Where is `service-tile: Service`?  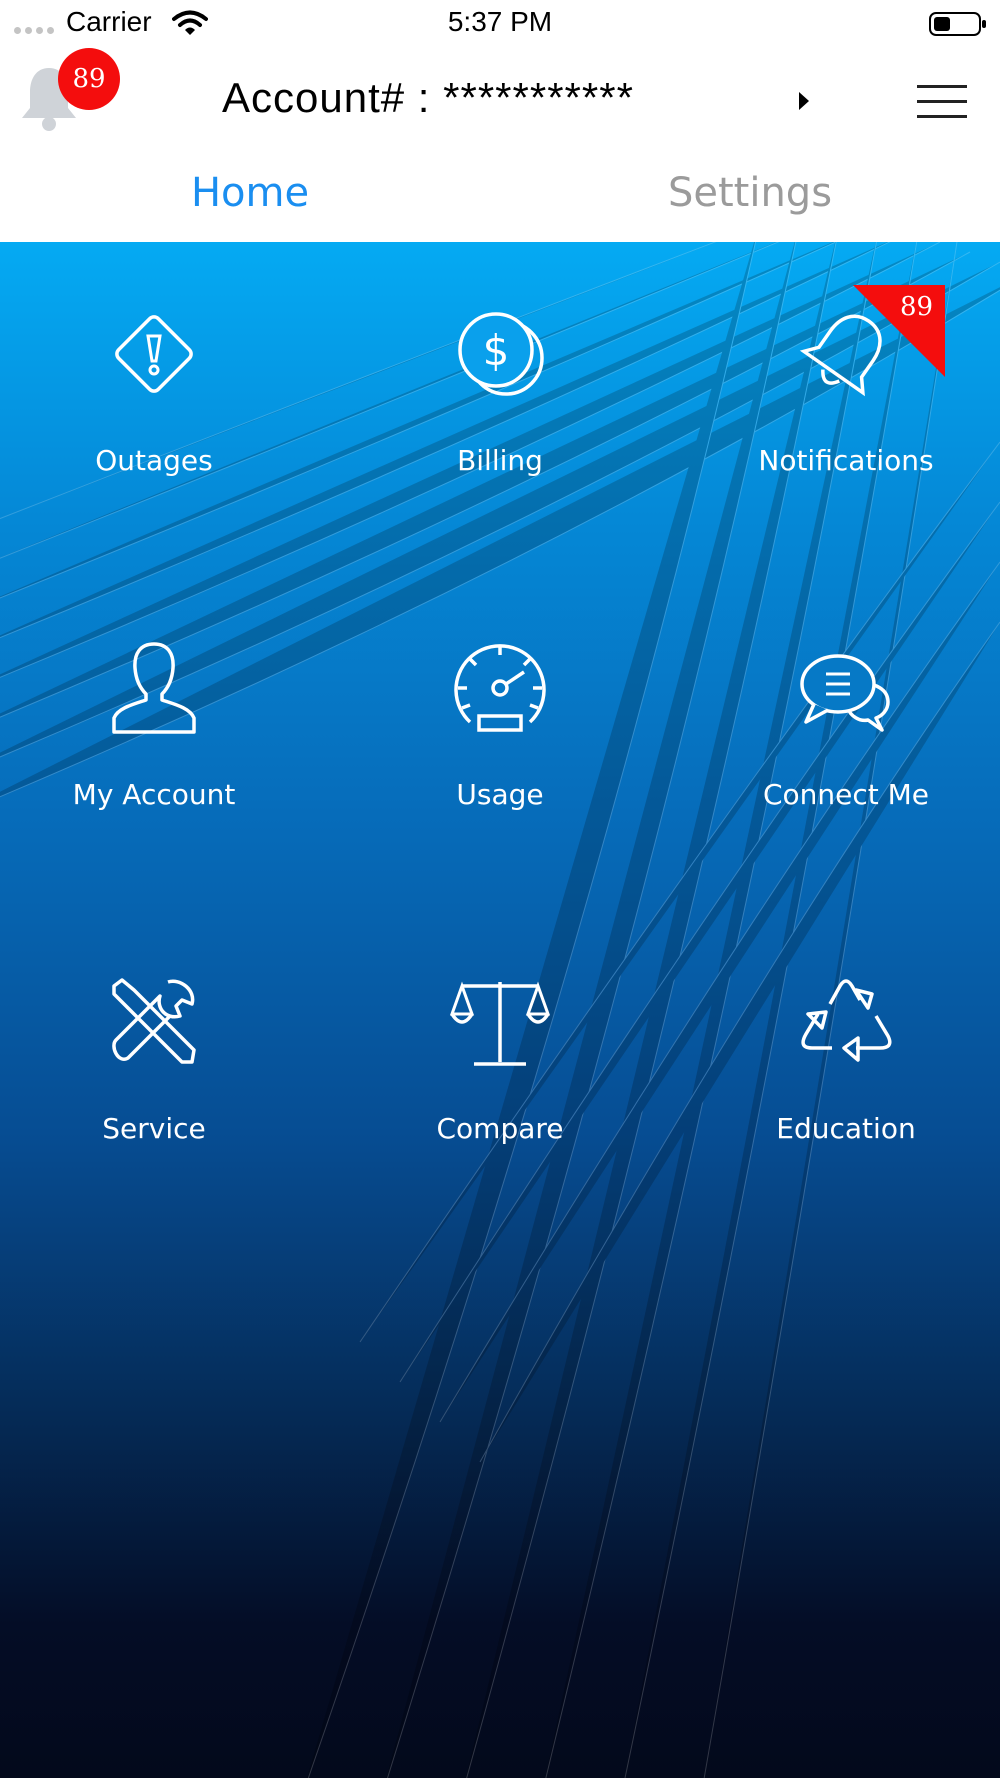
service-tile: Service is located at coordinates (154, 1058).